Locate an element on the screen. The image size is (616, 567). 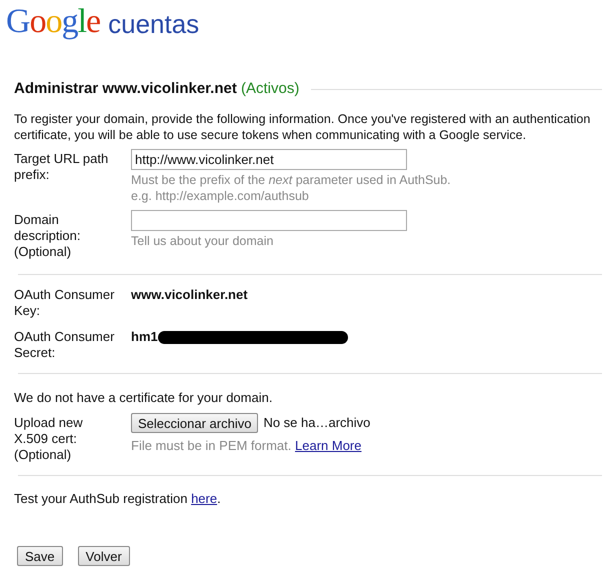
action-button: Volver is located at coordinates (104, 556).